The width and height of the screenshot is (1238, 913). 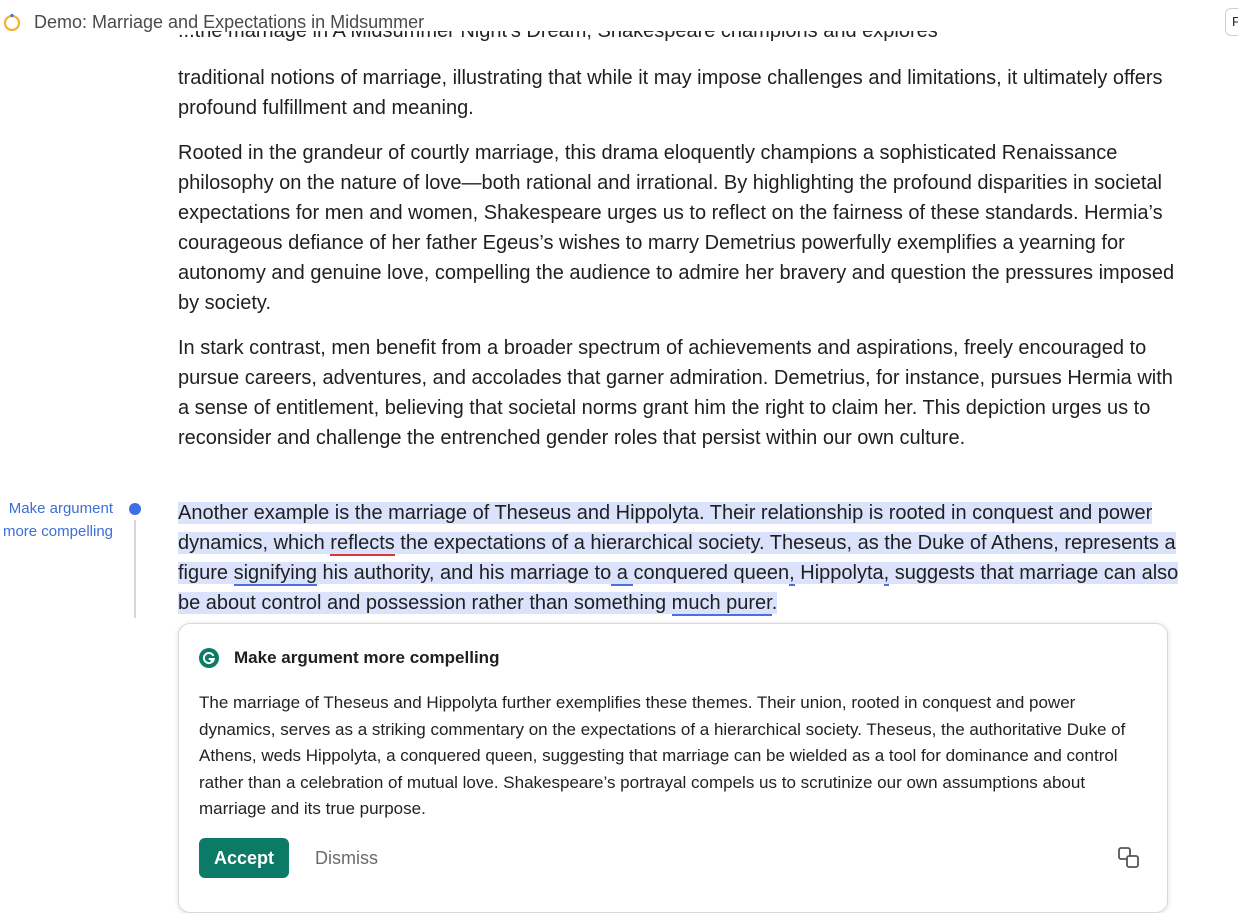 I want to click on corner-button: F, so click(x=1231, y=22).